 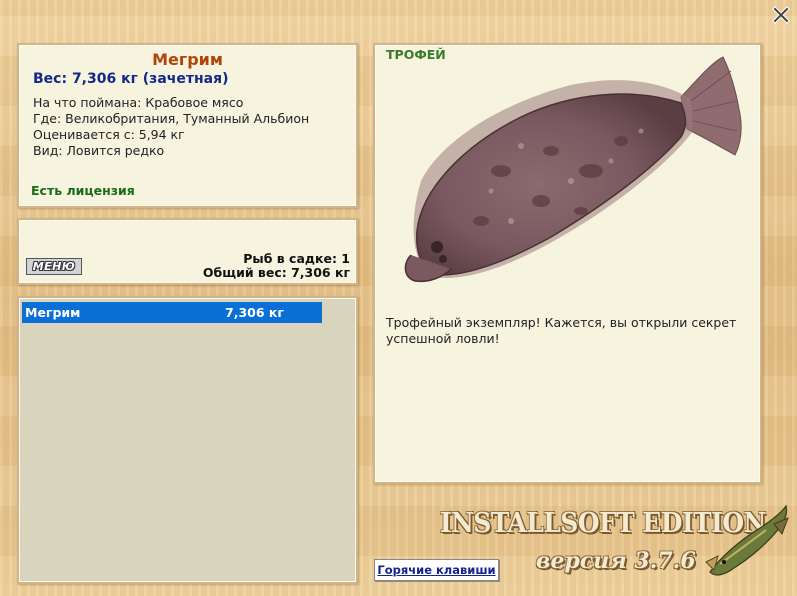 What do you see at coordinates (131, 79) in the screenshot?
I see `fish-weight: Вес: 7,306 кг (зачетная)` at bounding box center [131, 79].